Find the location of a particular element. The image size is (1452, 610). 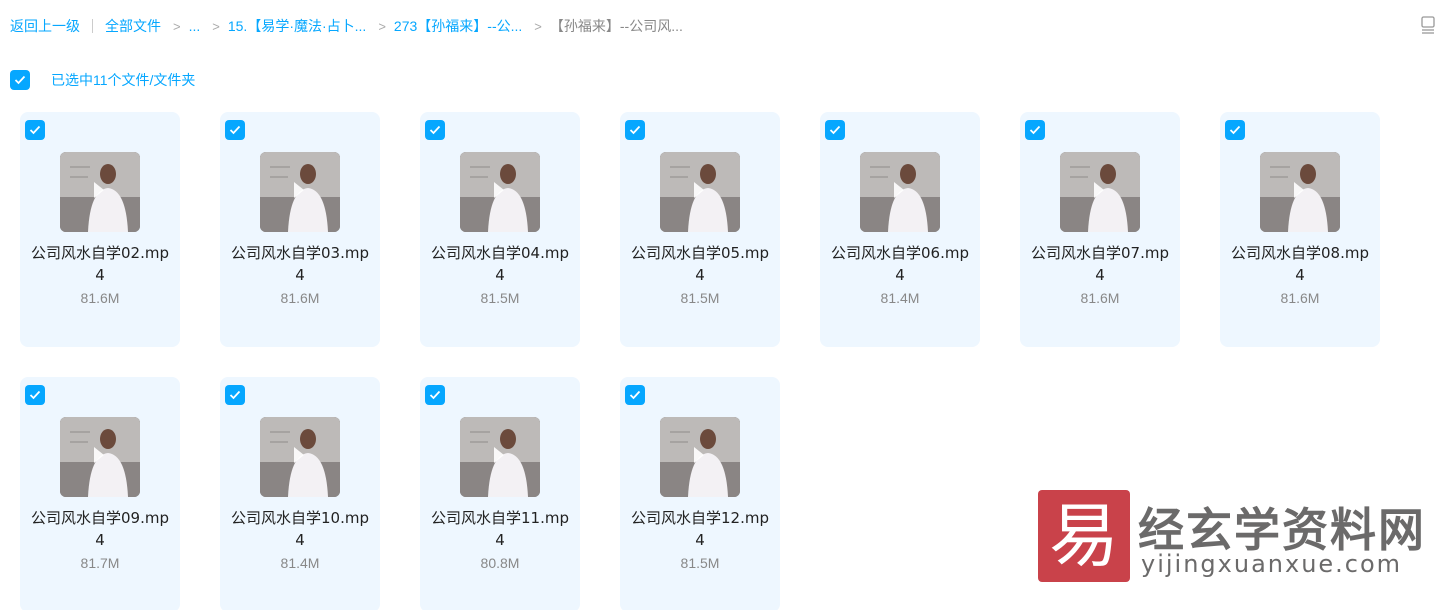

file-card: 公司风水自学04.mp4 81.5M is located at coordinates (500, 229).